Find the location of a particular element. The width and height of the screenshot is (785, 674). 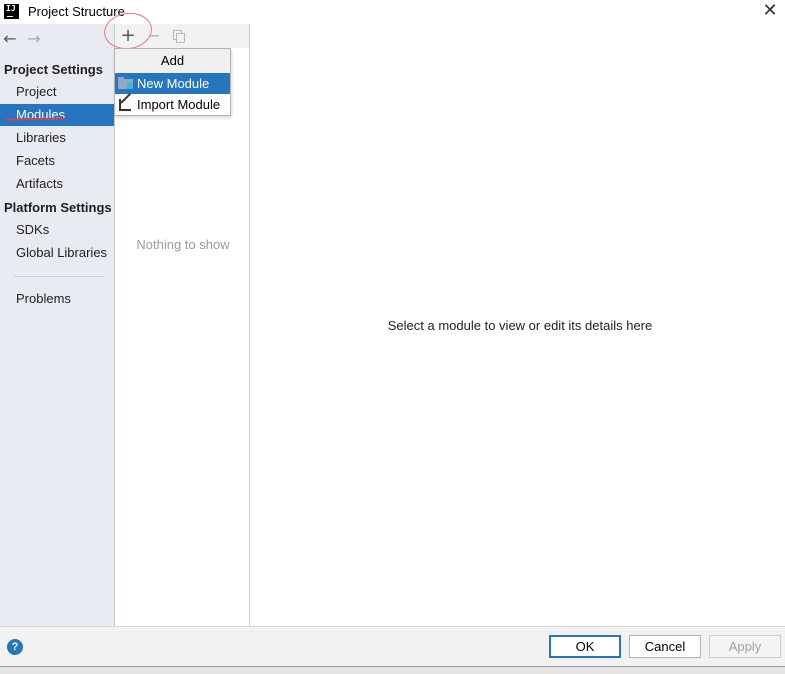

close-button: ✕ is located at coordinates (770, 11).